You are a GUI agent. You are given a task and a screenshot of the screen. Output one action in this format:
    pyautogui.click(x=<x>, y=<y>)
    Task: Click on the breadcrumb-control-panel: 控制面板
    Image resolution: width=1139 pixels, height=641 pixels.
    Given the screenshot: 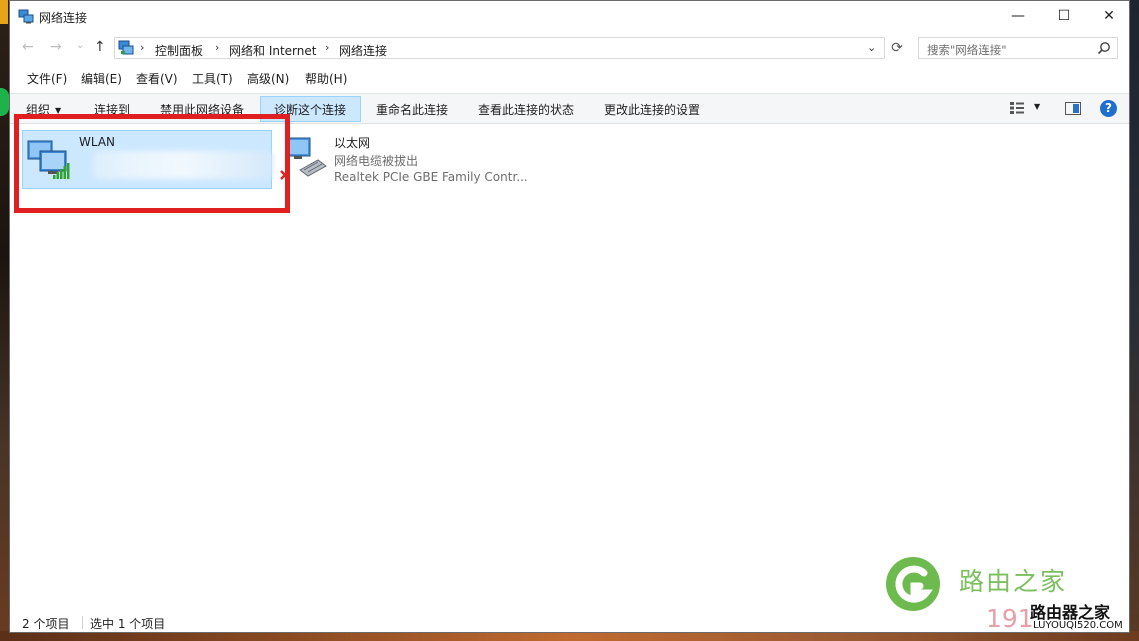 What is the action you would take?
    pyautogui.click(x=179, y=50)
    